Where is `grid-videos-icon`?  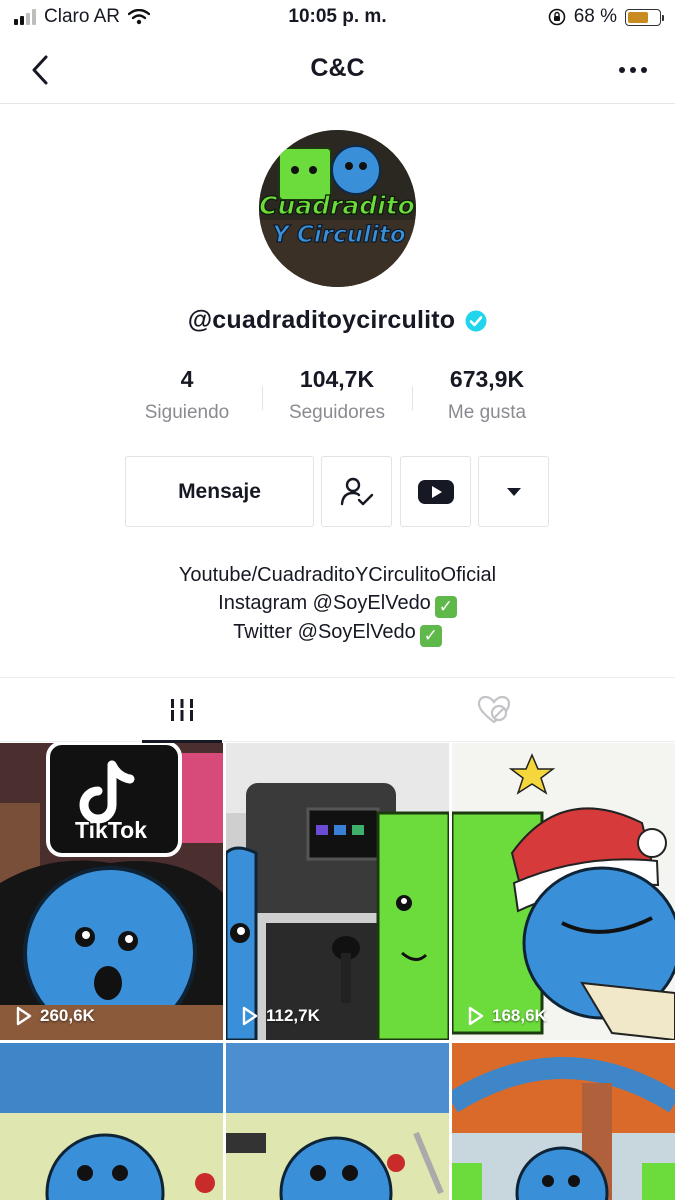 grid-videos-icon is located at coordinates (182, 710).